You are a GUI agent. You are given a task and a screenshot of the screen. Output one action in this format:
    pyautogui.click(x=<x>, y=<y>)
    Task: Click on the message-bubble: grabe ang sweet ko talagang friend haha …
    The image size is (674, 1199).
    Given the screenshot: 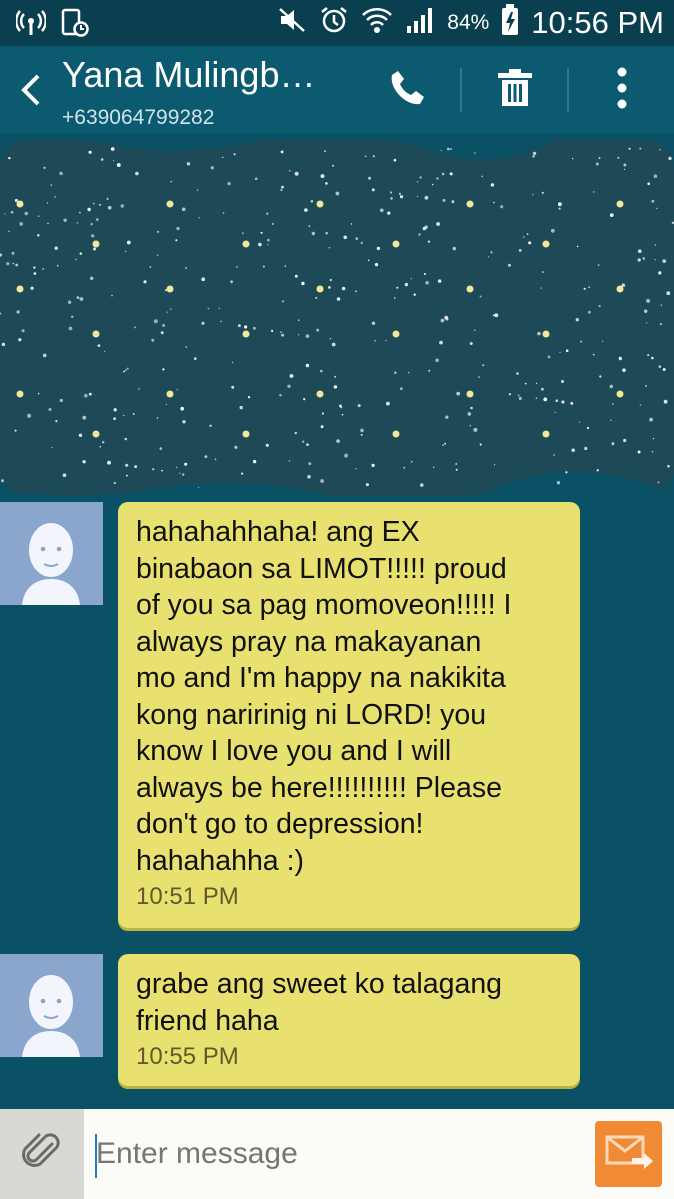 What is the action you would take?
    pyautogui.click(x=349, y=1020)
    